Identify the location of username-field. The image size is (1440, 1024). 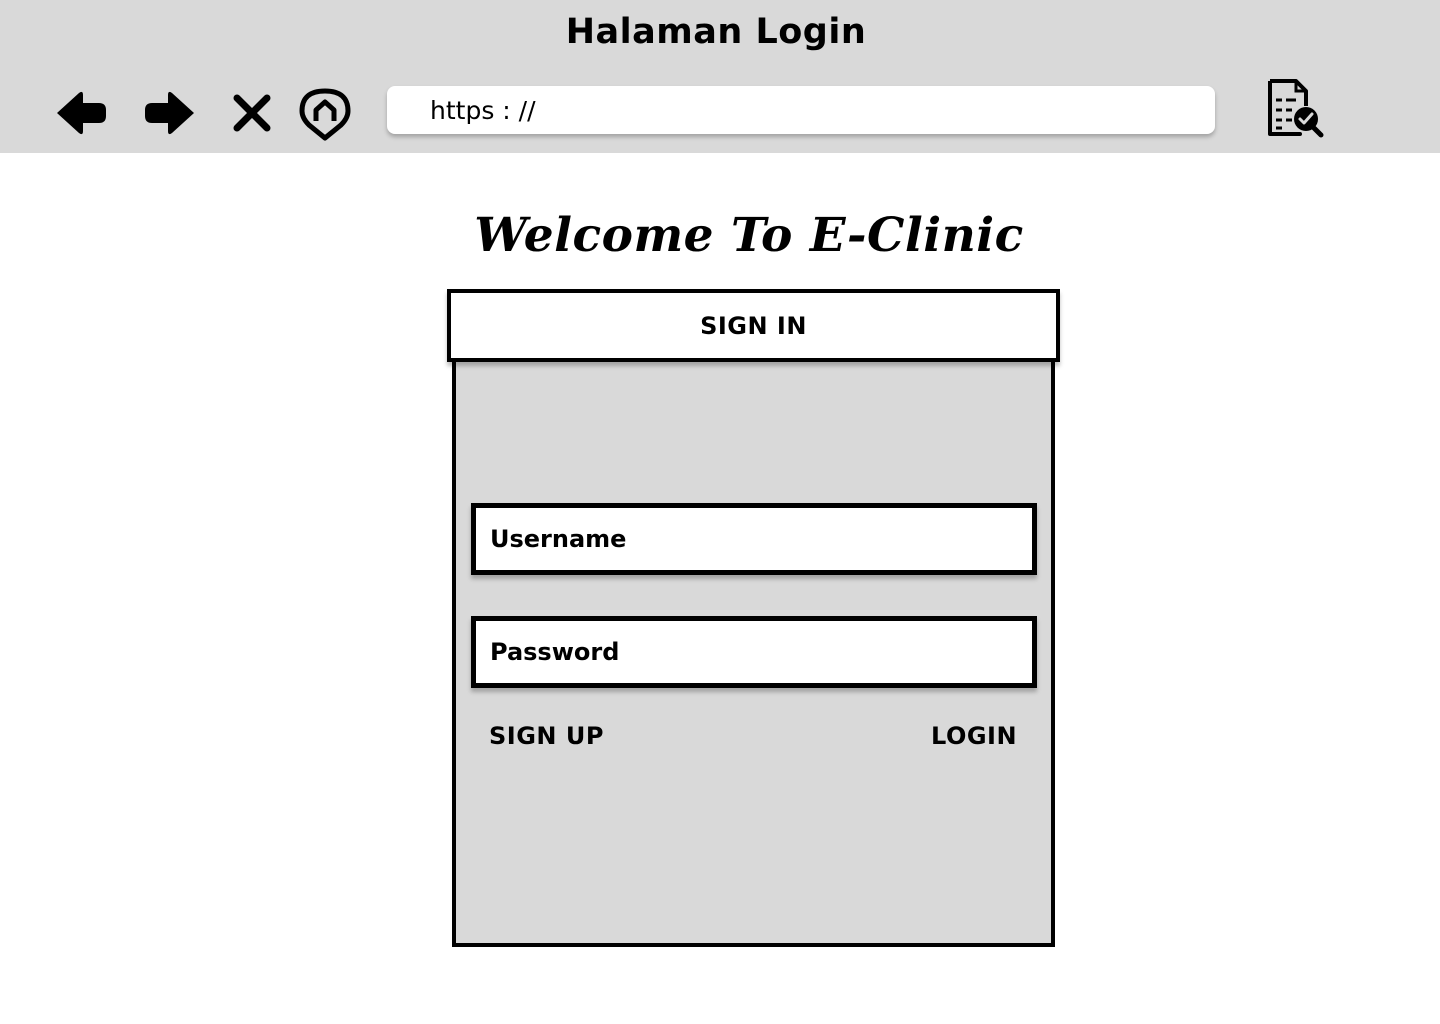
(754, 539).